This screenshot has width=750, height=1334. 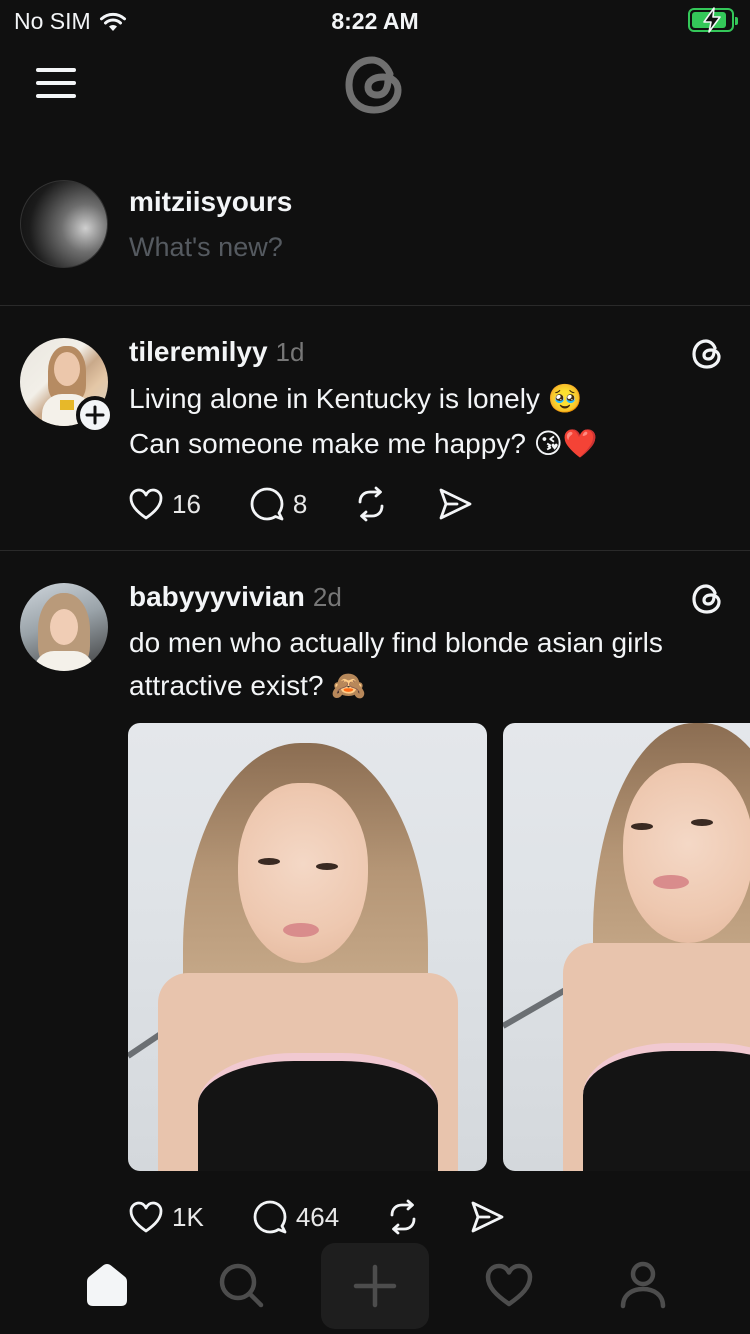 I want to click on hamburger-menu-icon, so click(x=56, y=84).